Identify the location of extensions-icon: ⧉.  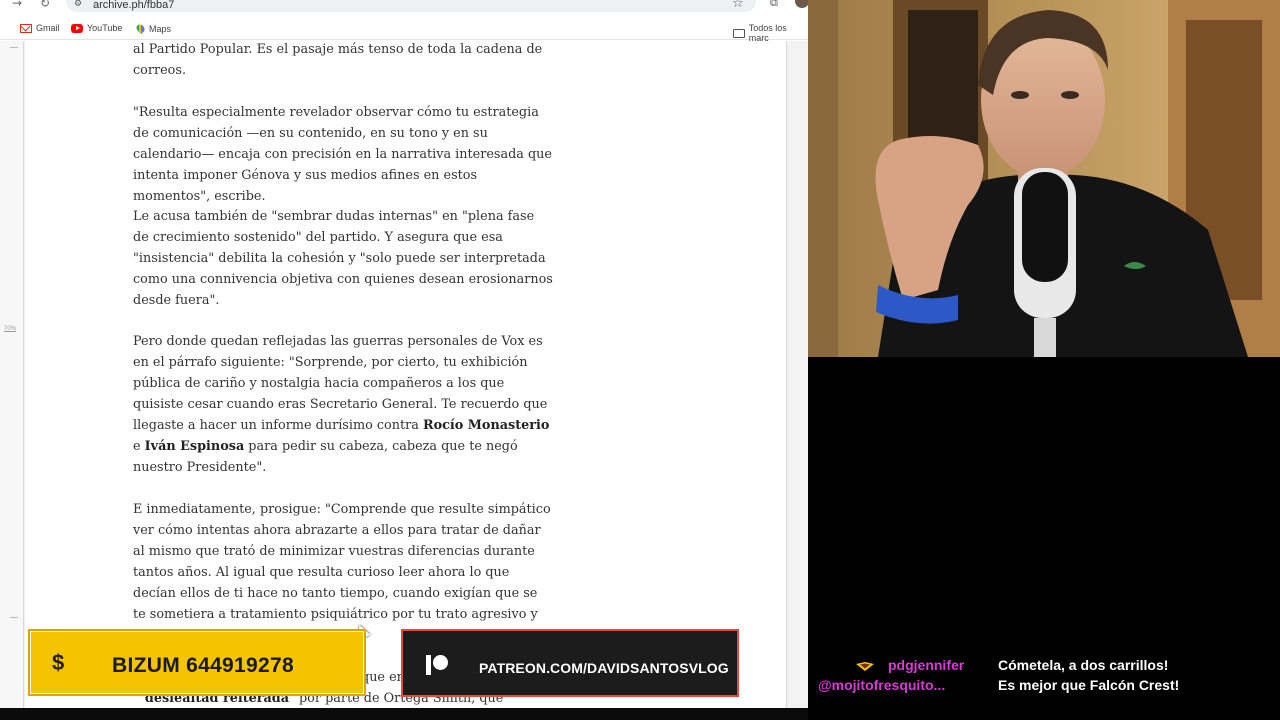
(774, 5).